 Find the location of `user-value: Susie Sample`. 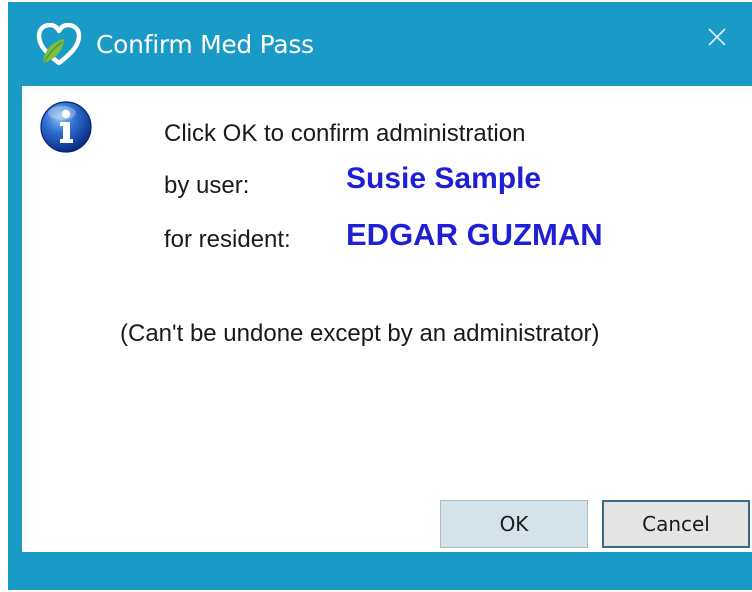

user-value: Susie Sample is located at coordinates (444, 178).